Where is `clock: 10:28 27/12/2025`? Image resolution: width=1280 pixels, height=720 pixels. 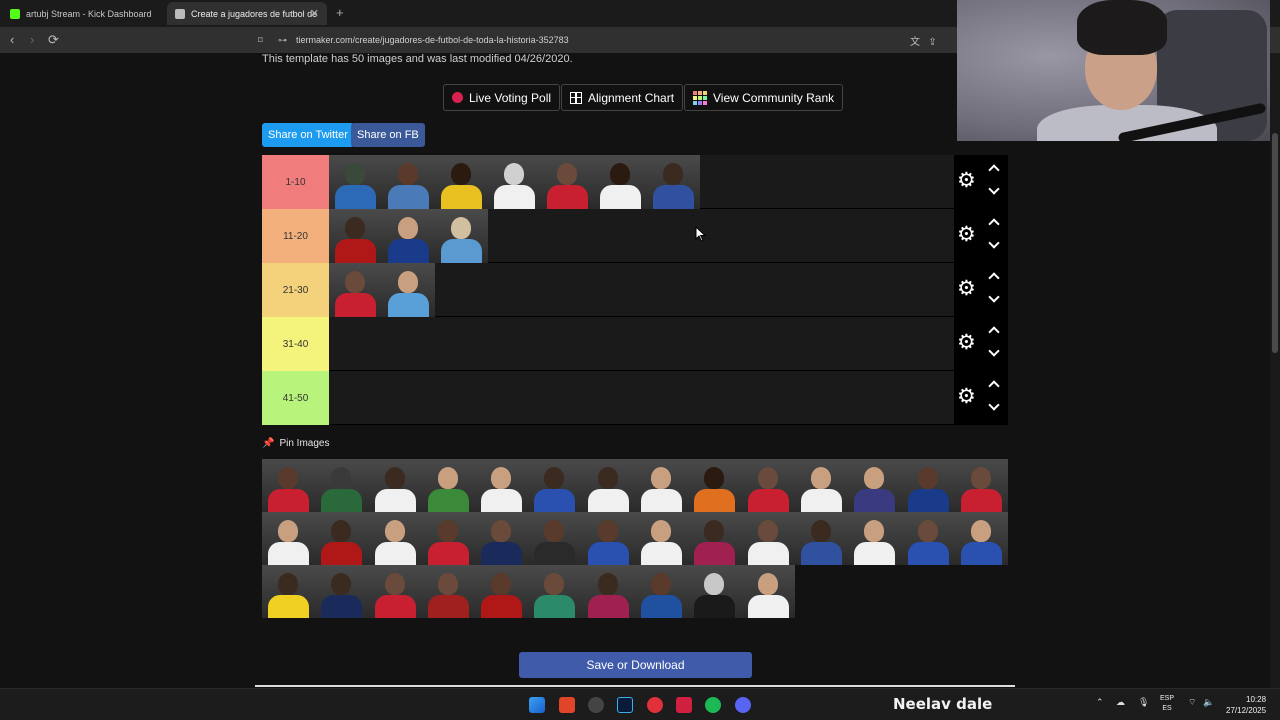
clock: 10:28 27/12/2025 is located at coordinates (1246, 705).